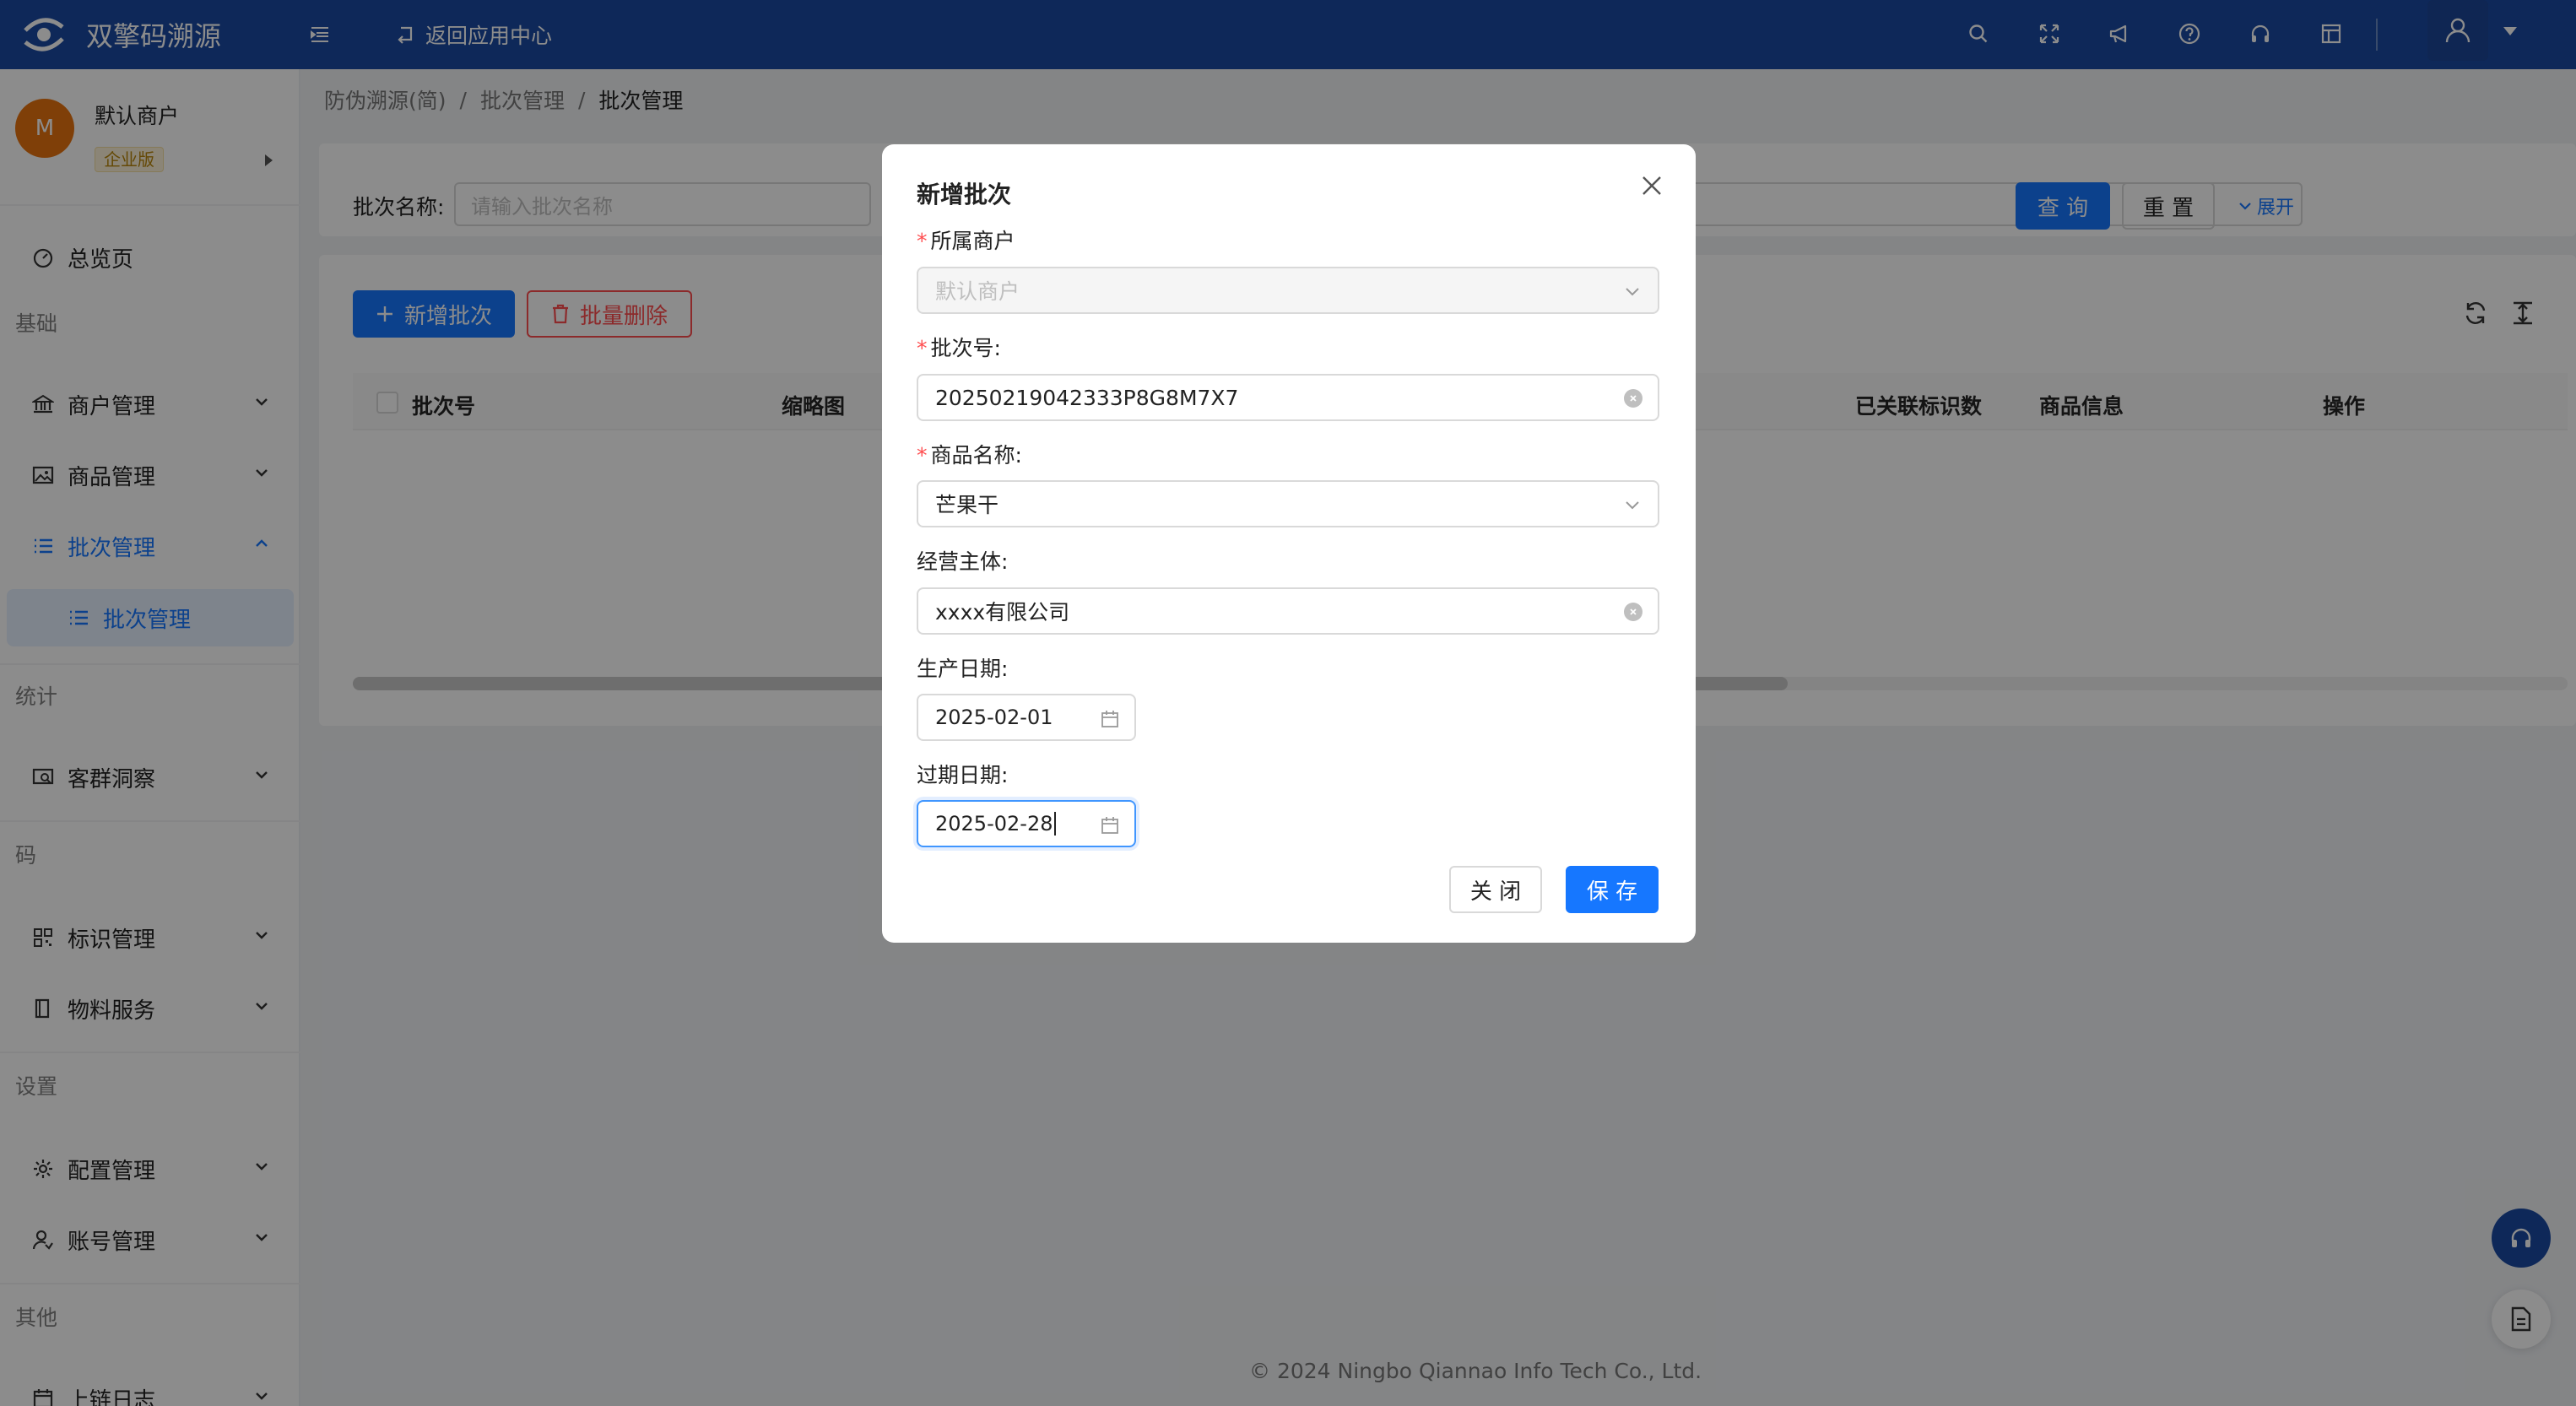 Image resolution: width=2576 pixels, height=1406 pixels. What do you see at coordinates (977, 291) in the screenshot?
I see `merchant-select-value: 默认商户` at bounding box center [977, 291].